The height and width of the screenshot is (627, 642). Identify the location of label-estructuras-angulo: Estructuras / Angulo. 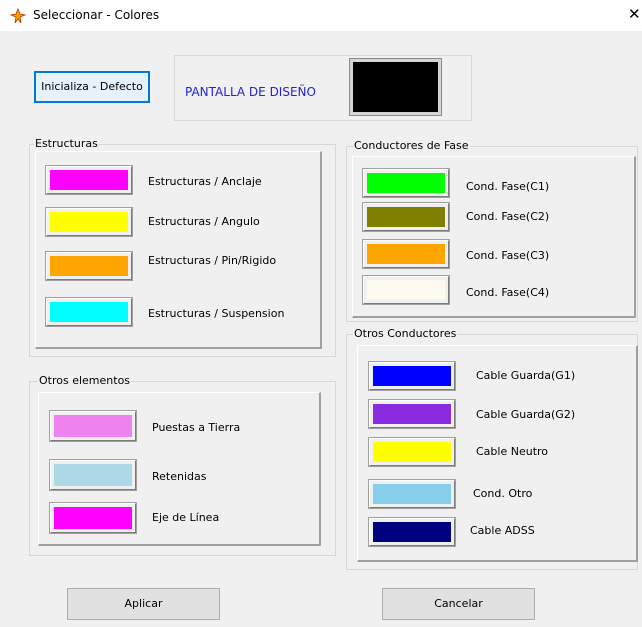
(204, 221).